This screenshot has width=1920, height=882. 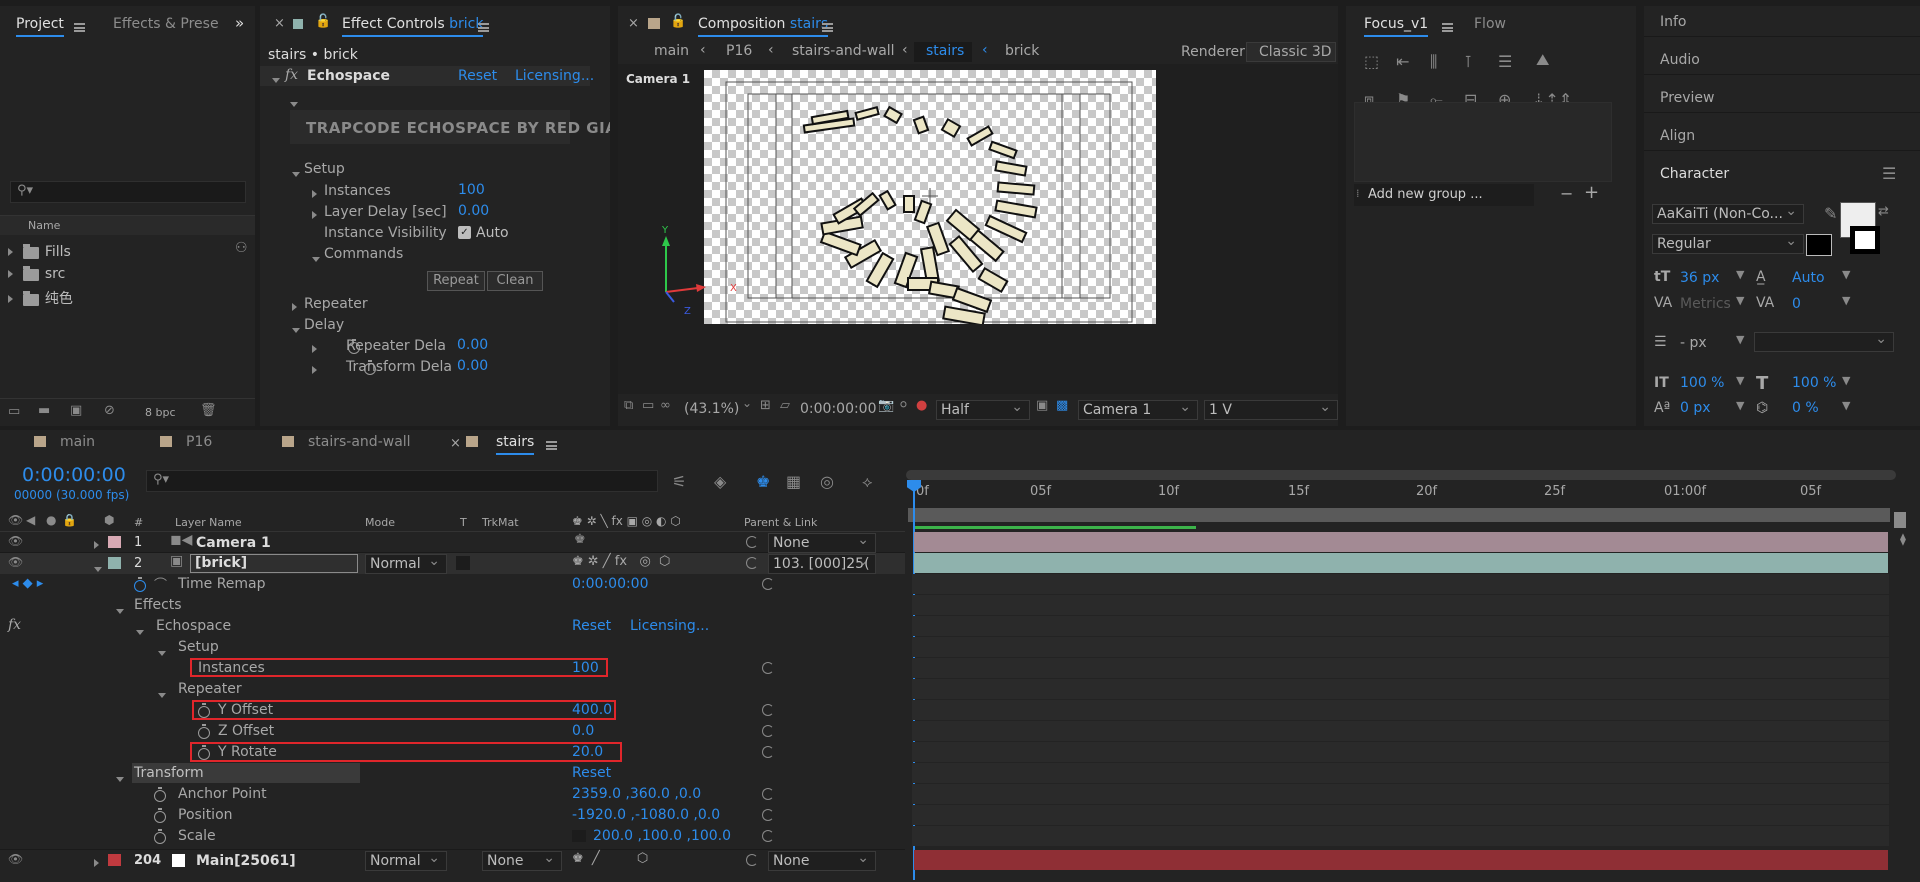 What do you see at coordinates (79, 27) in the screenshot?
I see `project-menu-icon` at bounding box center [79, 27].